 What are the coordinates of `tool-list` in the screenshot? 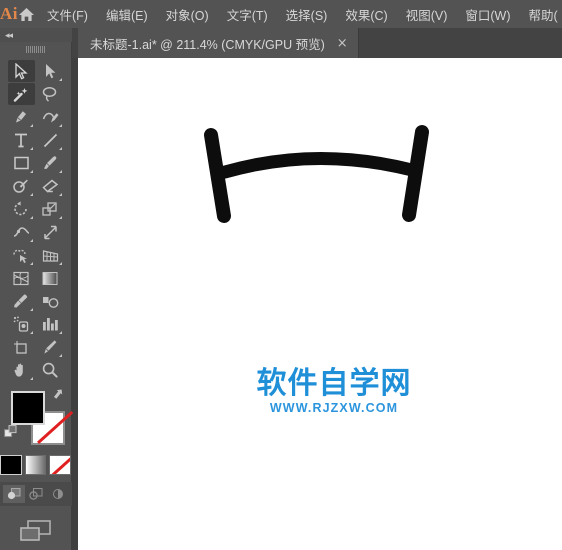 It's located at (35, 218).